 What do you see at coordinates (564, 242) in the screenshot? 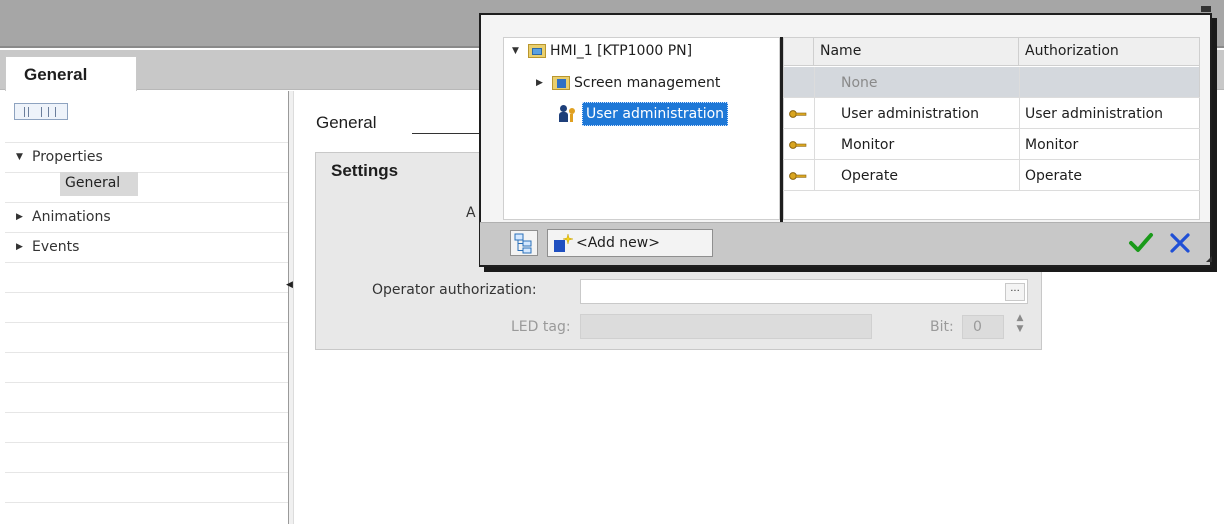
I see `add-user-icon` at bounding box center [564, 242].